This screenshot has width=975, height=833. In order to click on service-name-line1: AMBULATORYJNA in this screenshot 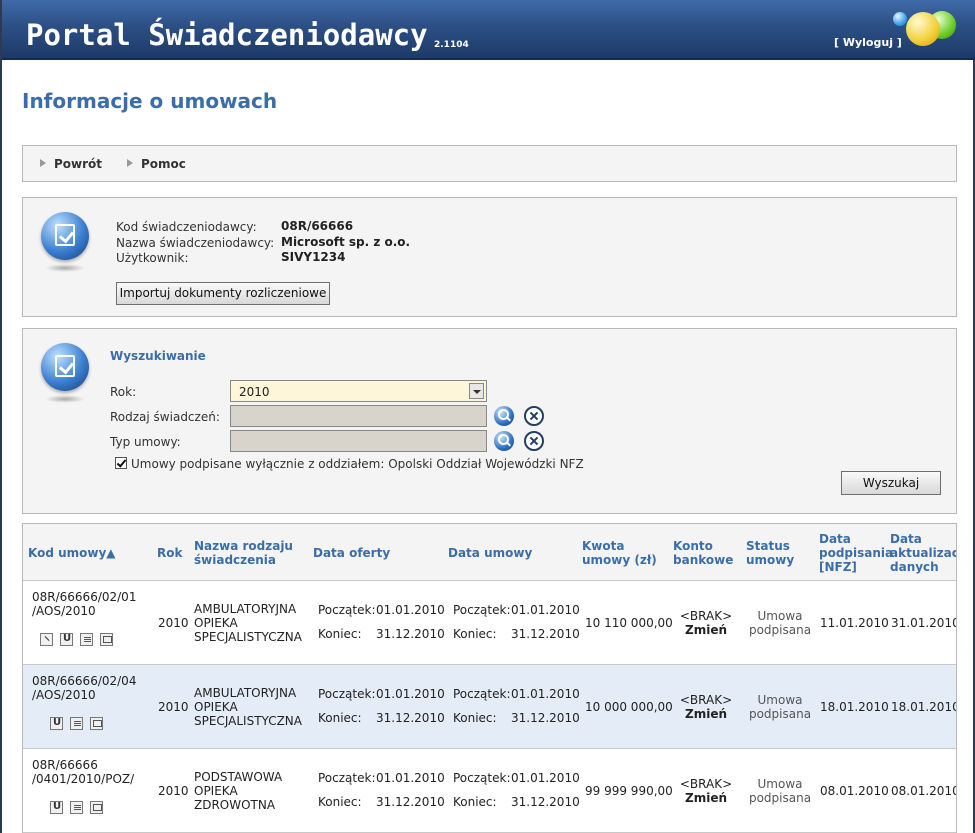, I will do `click(245, 693)`.